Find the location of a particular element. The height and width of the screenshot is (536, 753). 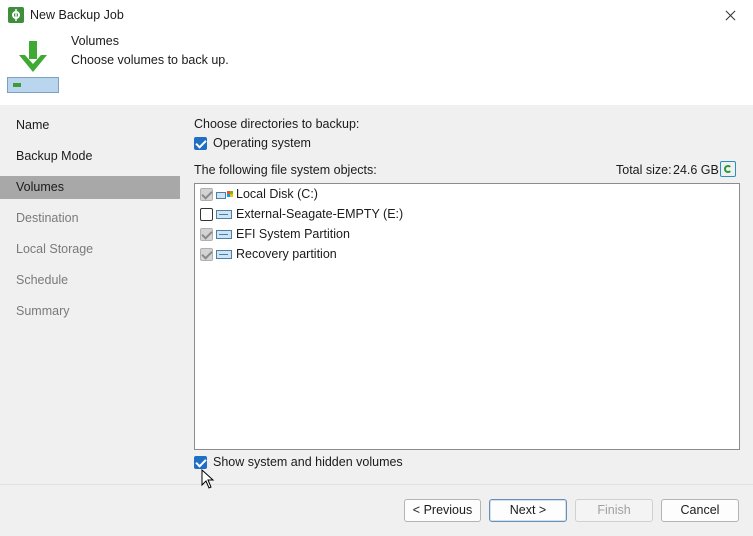

total-size-value: 24.6 GB is located at coordinates (696, 170).